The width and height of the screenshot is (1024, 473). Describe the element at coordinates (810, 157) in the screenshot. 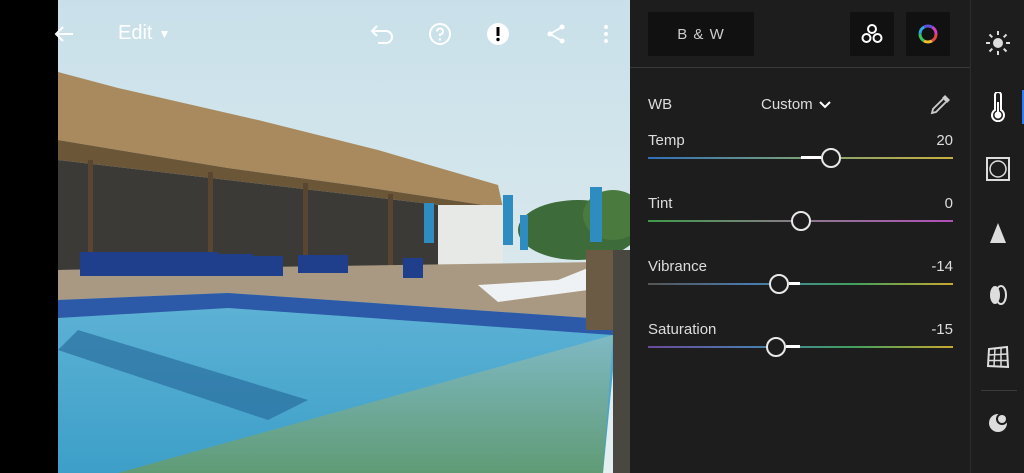

I see `temp-fill` at that location.